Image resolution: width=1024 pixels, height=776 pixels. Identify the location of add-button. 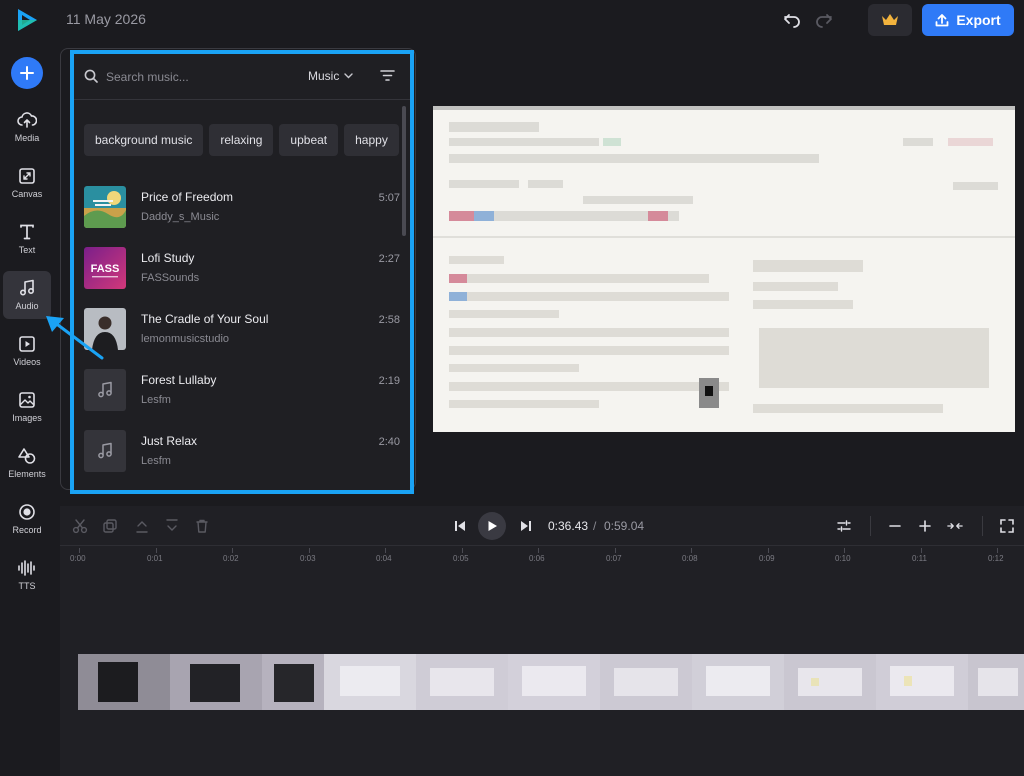
(27, 73).